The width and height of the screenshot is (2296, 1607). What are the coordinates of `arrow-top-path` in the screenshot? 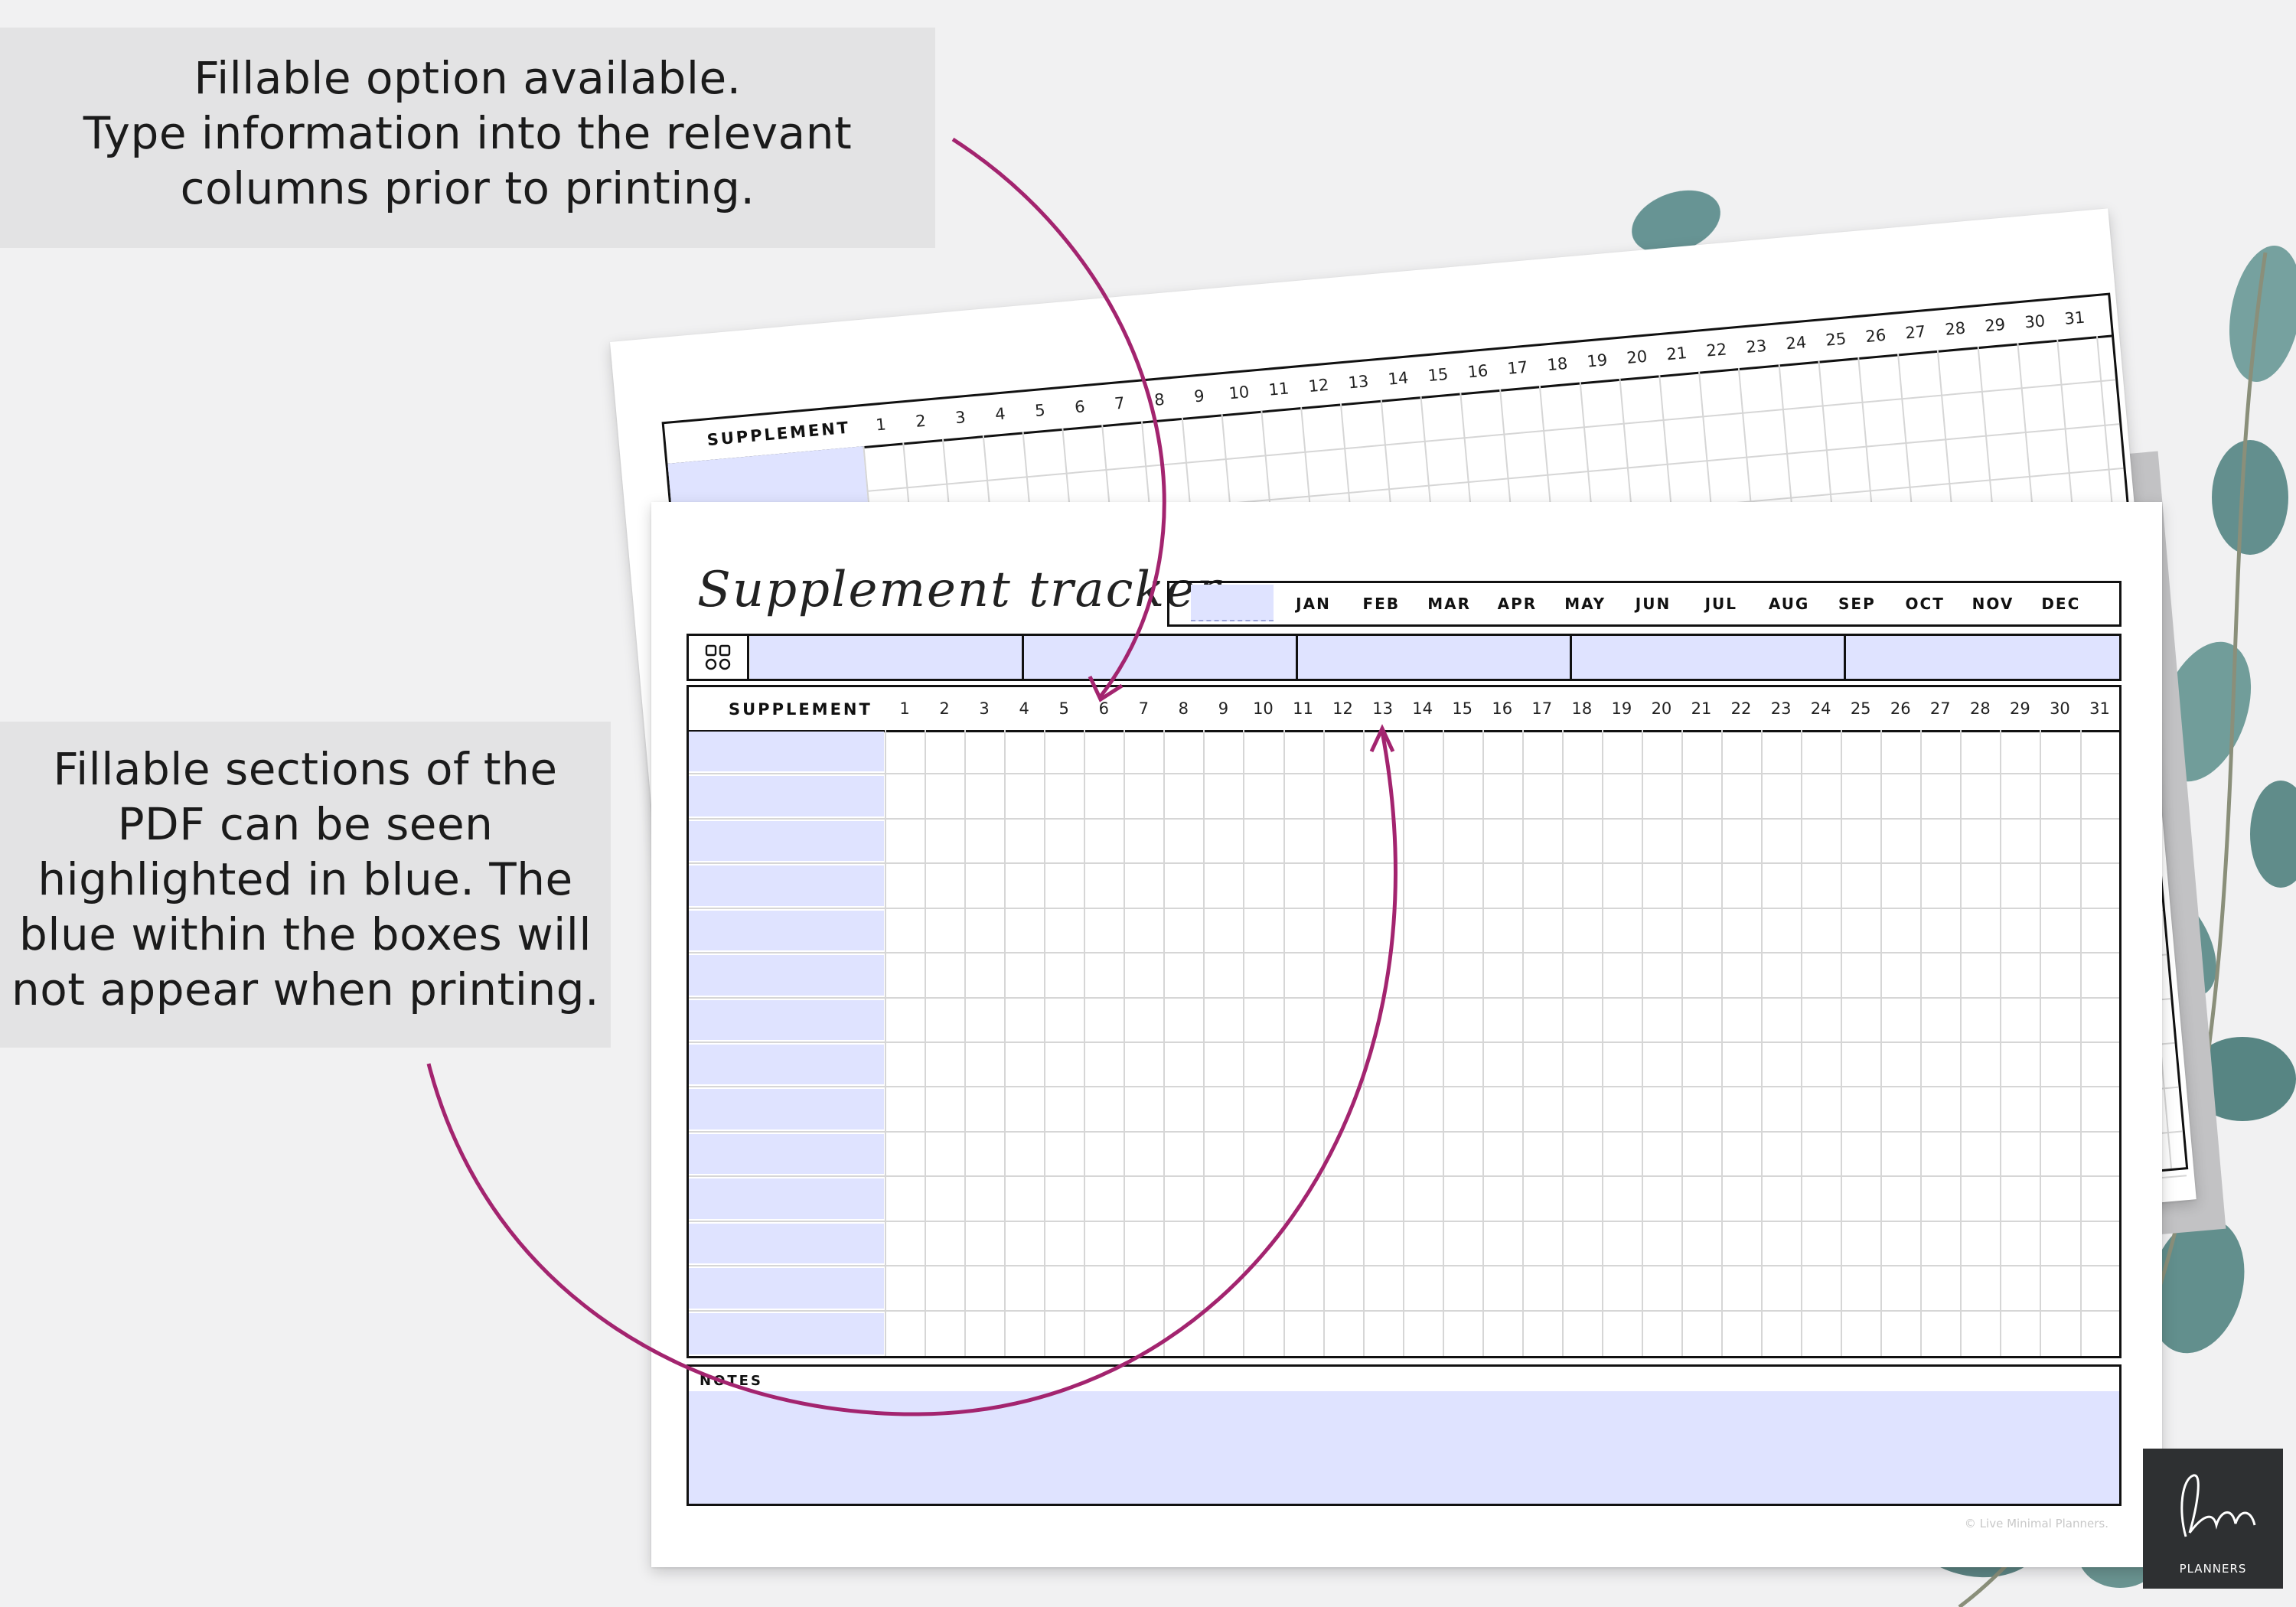 It's located at (1058, 417).